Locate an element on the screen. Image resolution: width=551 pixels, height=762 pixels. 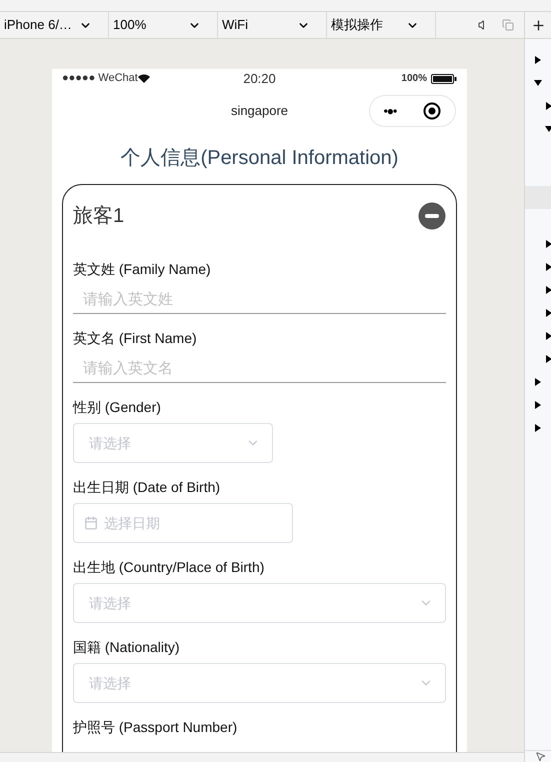
carrier-text: ●●●●● WeChat is located at coordinates (100, 78).